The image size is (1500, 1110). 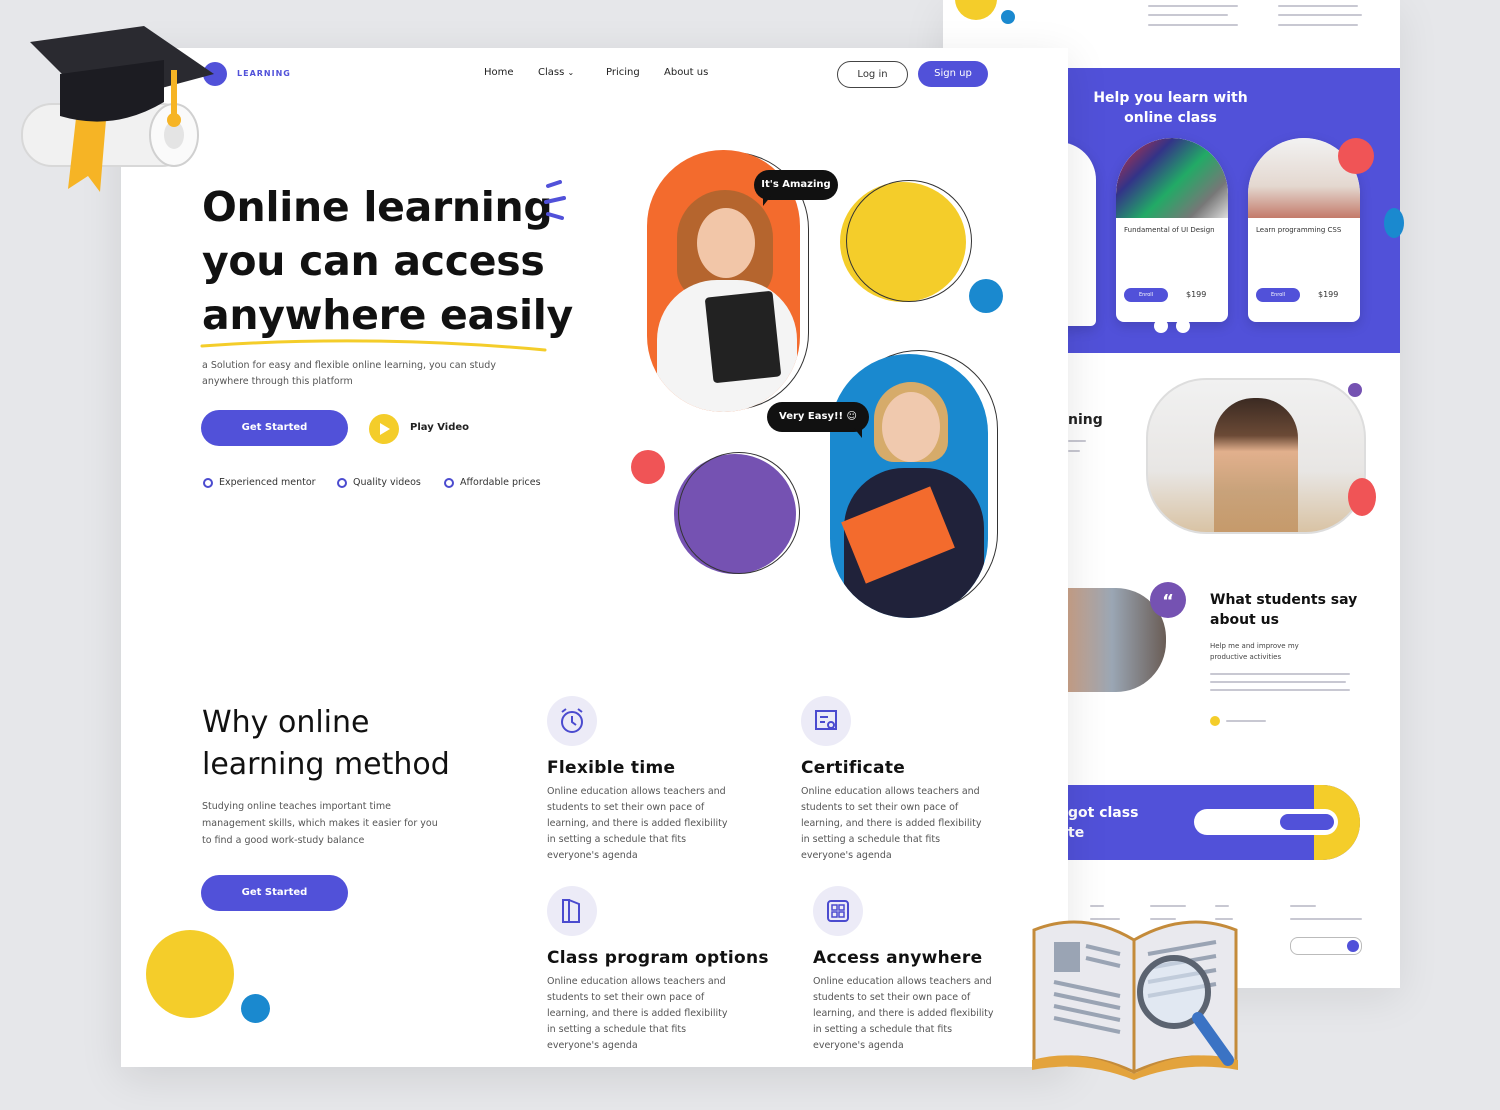 I want to click on graduation-cap-icon, so click(x=117, y=109).